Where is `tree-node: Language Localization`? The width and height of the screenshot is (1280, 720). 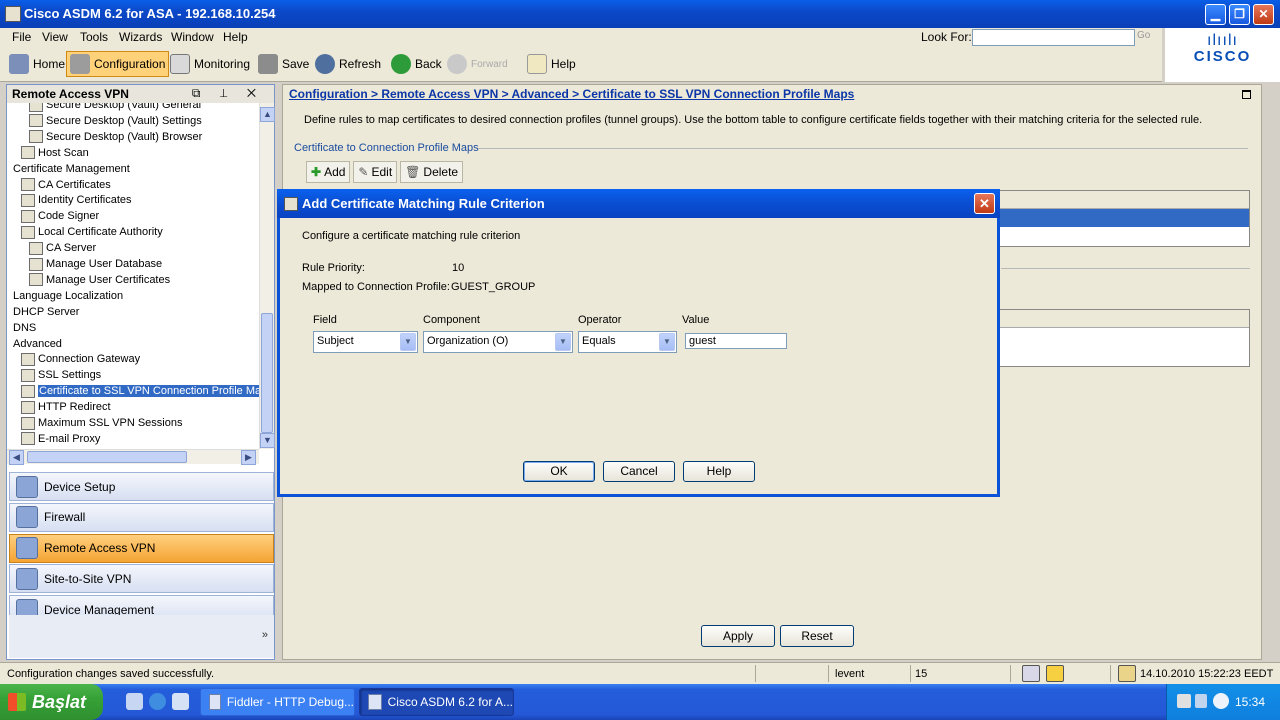 tree-node: Language Localization is located at coordinates (68, 296).